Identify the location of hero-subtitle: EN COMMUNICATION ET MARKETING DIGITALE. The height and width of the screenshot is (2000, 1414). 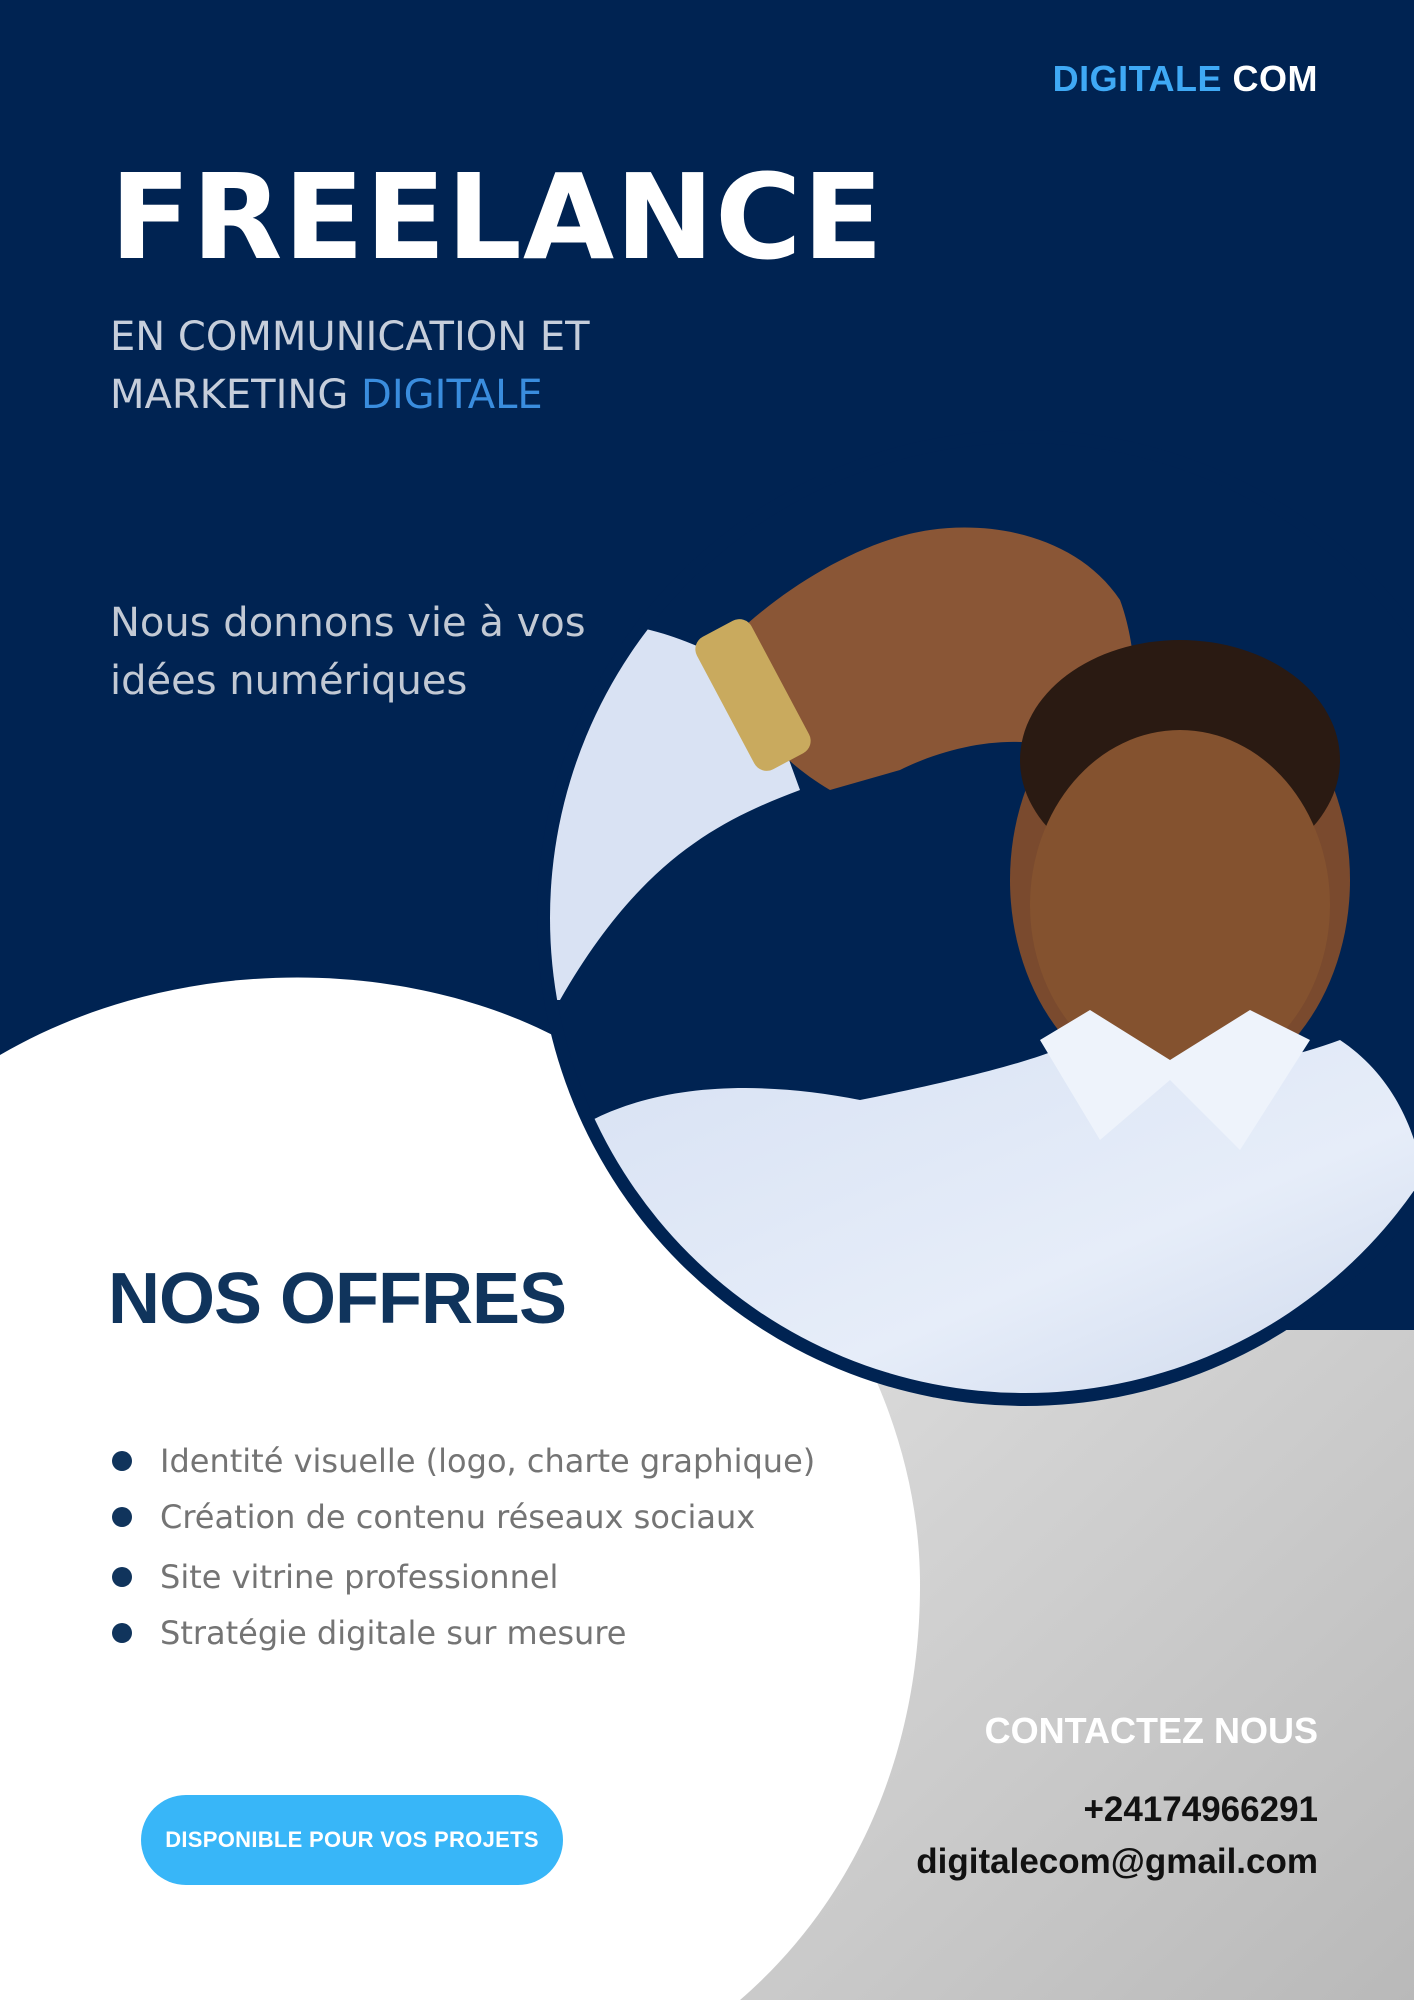
(350, 366).